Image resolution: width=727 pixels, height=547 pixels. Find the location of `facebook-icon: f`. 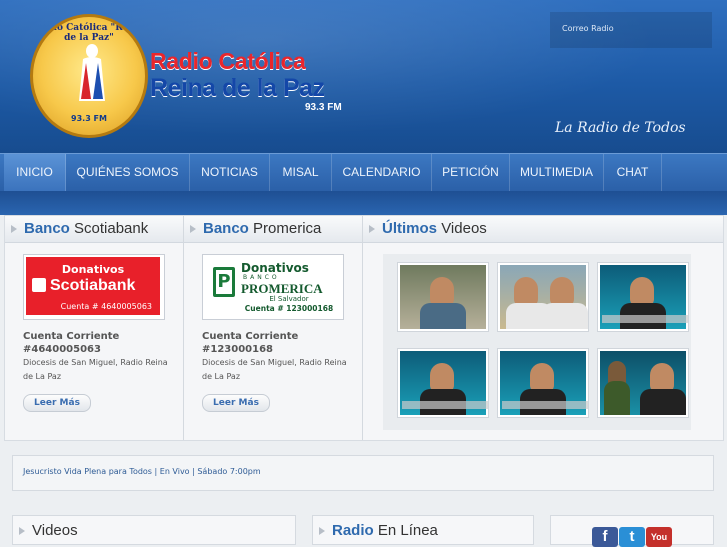

facebook-icon: f is located at coordinates (605, 537).